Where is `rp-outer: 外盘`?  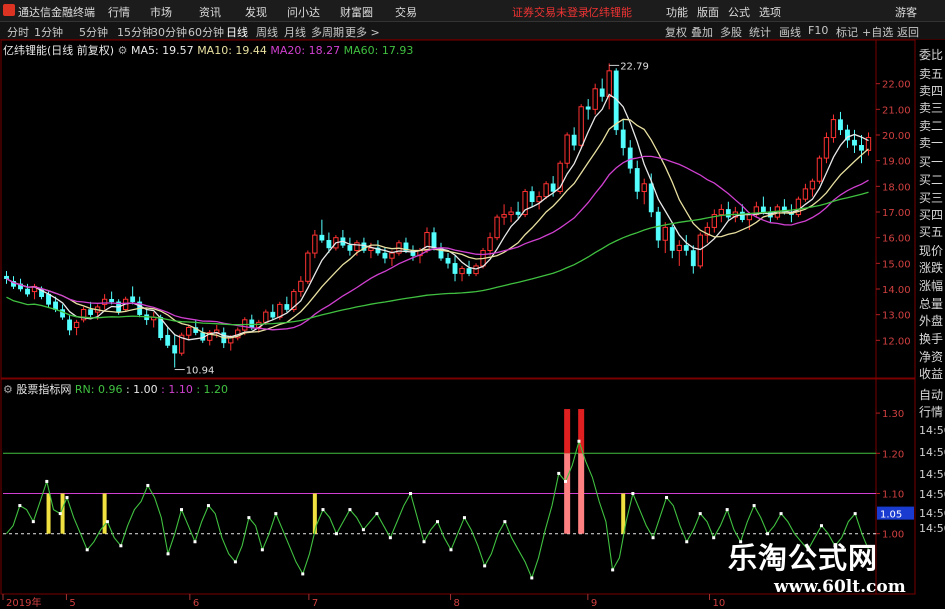 rp-outer: 外盘 is located at coordinates (931, 320).